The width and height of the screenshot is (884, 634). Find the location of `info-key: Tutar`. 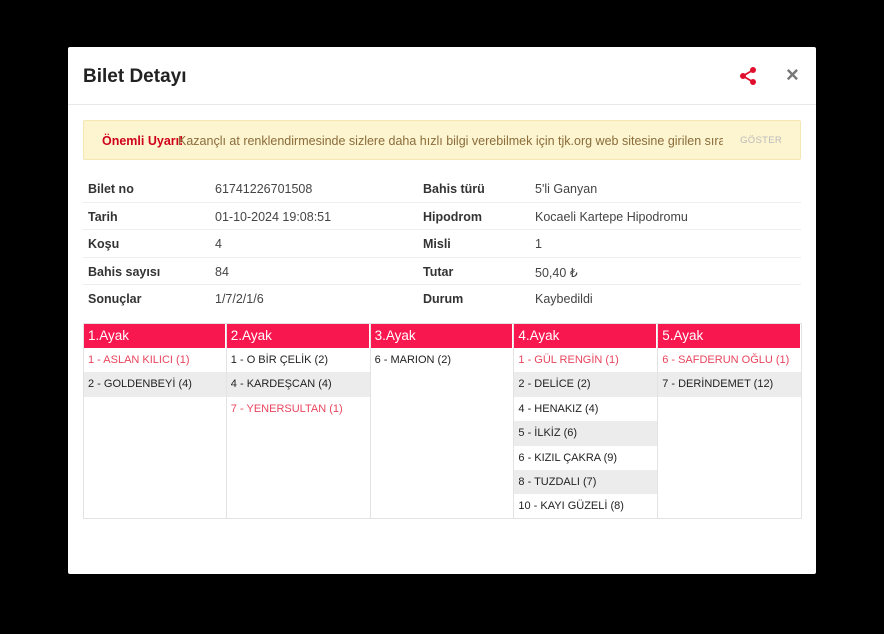

info-key: Tutar is located at coordinates (438, 271).